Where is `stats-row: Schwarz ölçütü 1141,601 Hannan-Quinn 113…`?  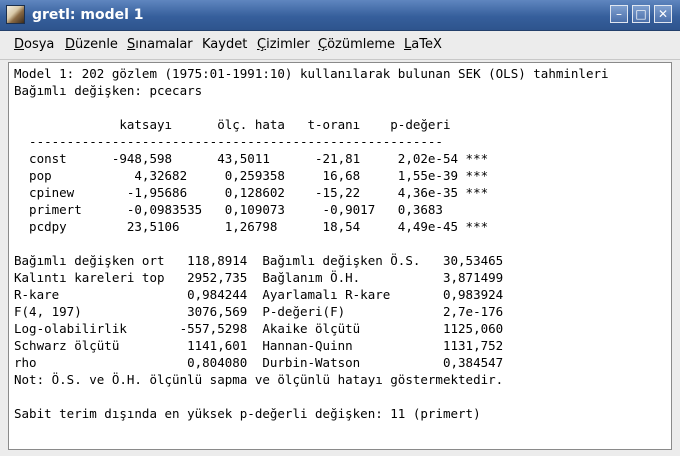
stats-row: Schwarz ölçütü 1141,601 Hannan-Quinn 113… is located at coordinates (259, 345).